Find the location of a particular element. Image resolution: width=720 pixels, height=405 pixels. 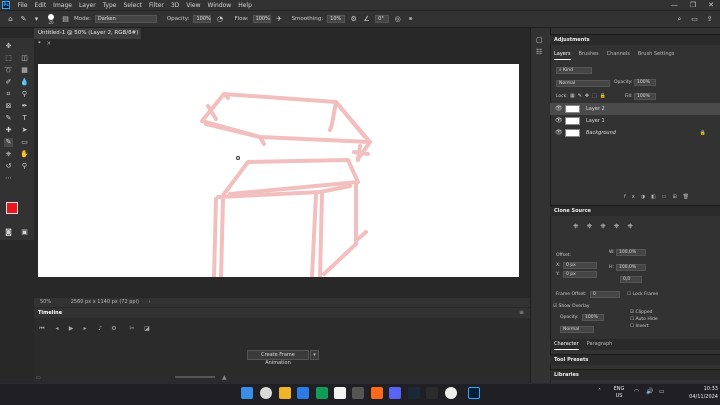

maximize-icon: ❐ is located at coordinates (693, 5).